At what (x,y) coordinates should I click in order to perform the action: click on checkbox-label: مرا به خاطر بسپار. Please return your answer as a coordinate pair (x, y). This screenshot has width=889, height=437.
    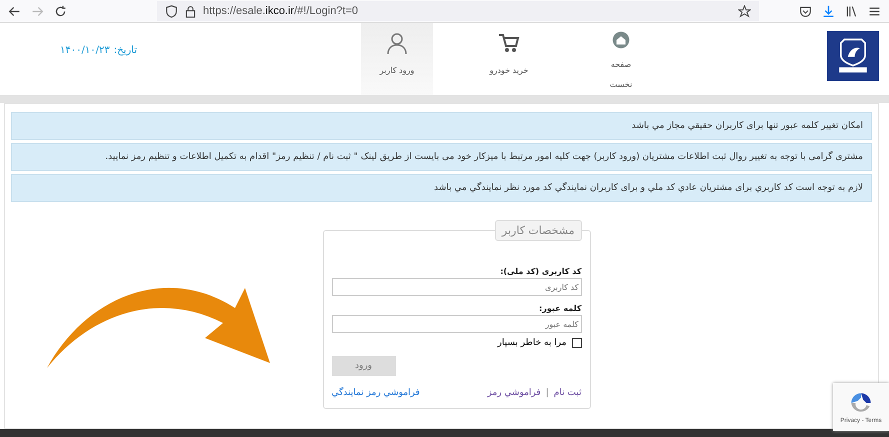
    Looking at the image, I should click on (532, 343).